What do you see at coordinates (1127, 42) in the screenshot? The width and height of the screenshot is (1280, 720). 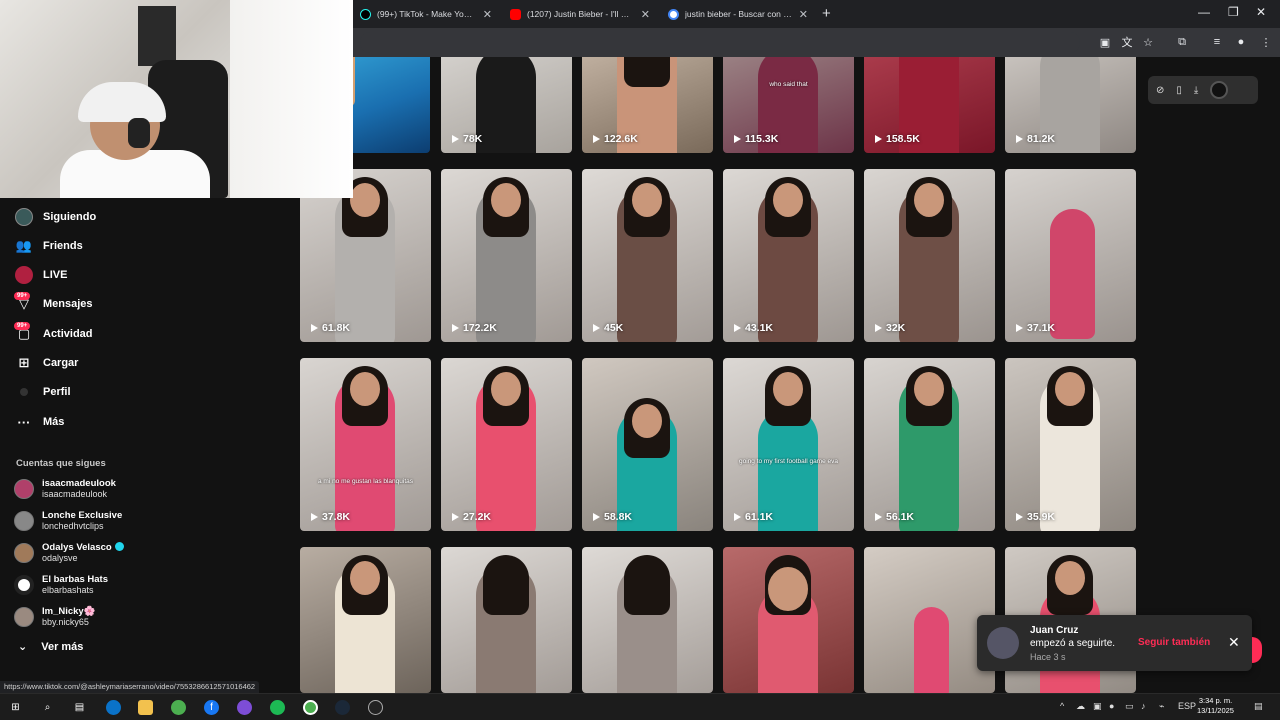 I see `translate-icon: 文` at bounding box center [1127, 42].